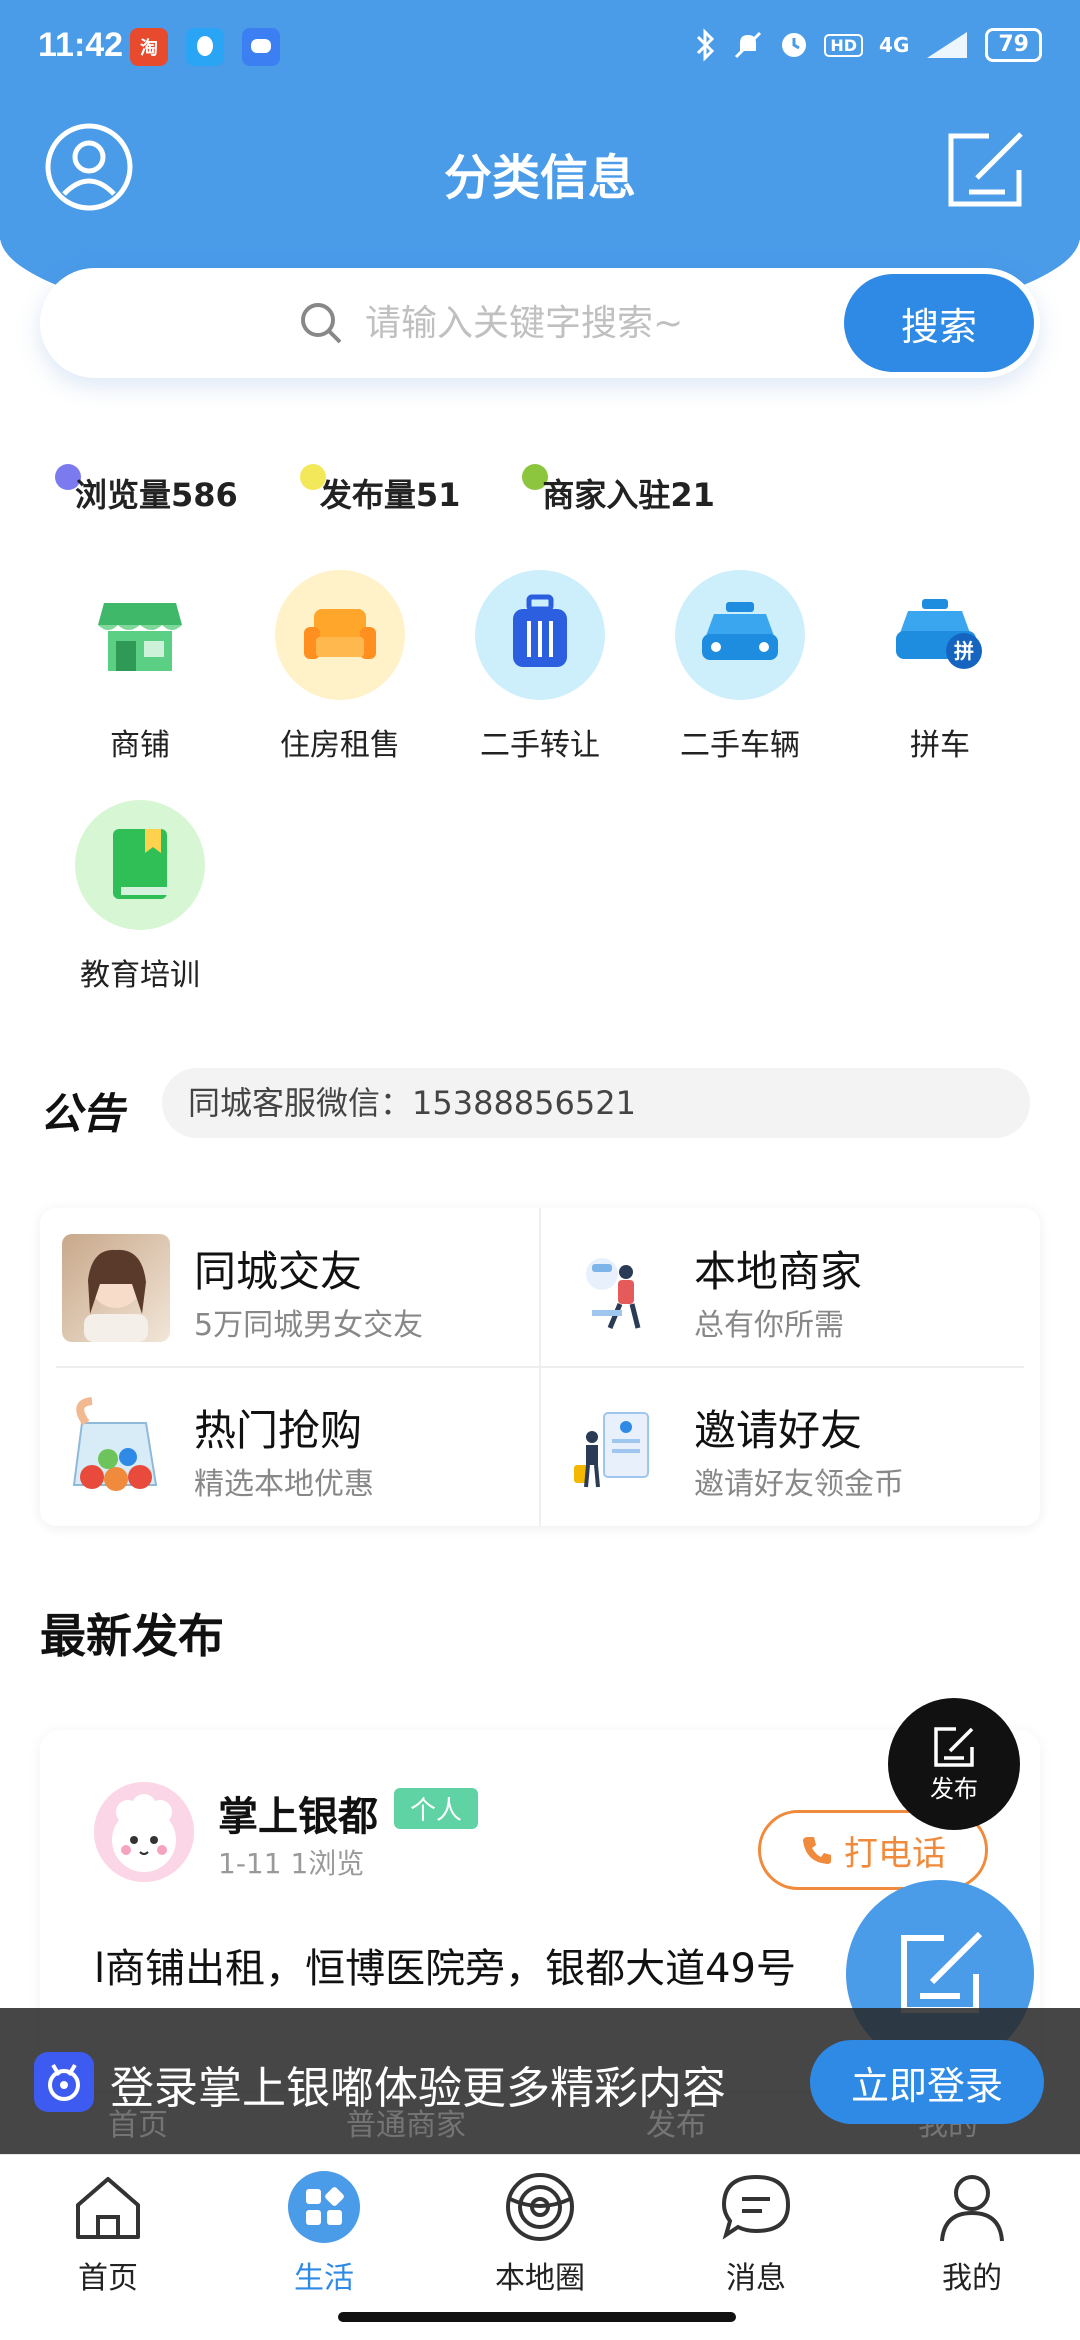  I want to click on publish-label: 发布, so click(954, 1788).